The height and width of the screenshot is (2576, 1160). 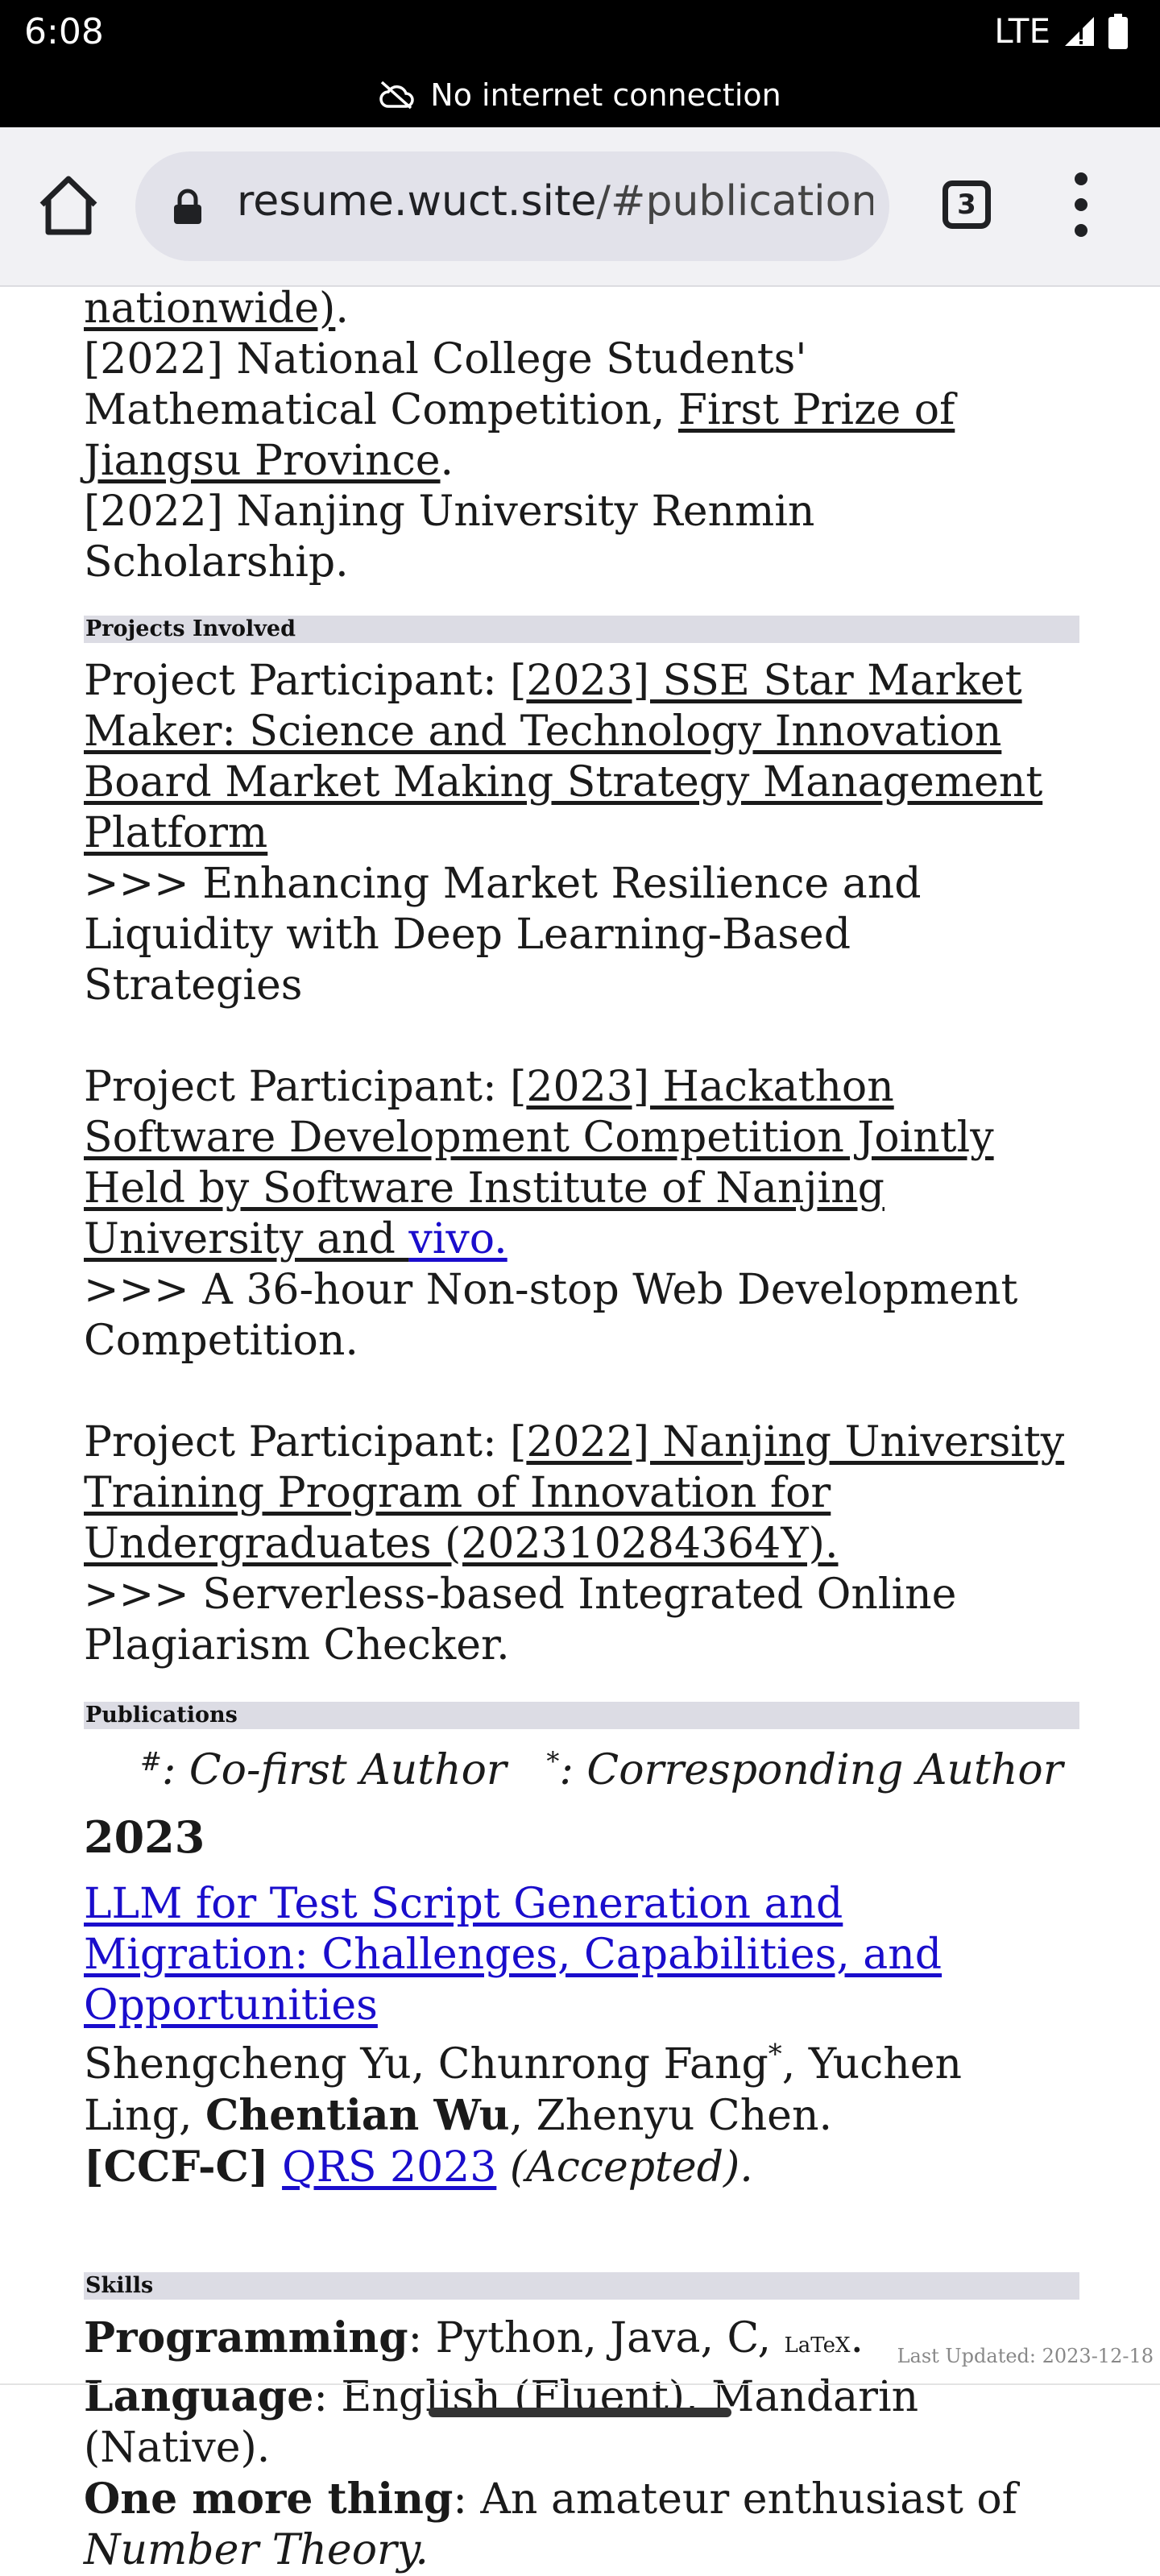 What do you see at coordinates (396, 95) in the screenshot?
I see `cloud-off-icon` at bounding box center [396, 95].